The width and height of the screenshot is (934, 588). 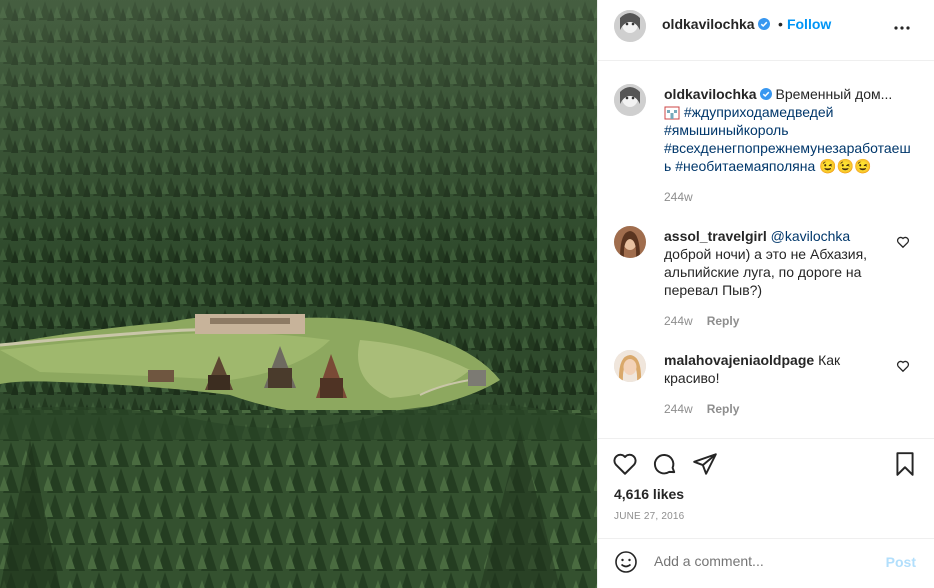 What do you see at coordinates (739, 360) in the screenshot?
I see `comment-author: malahovajeniaoldpage` at bounding box center [739, 360].